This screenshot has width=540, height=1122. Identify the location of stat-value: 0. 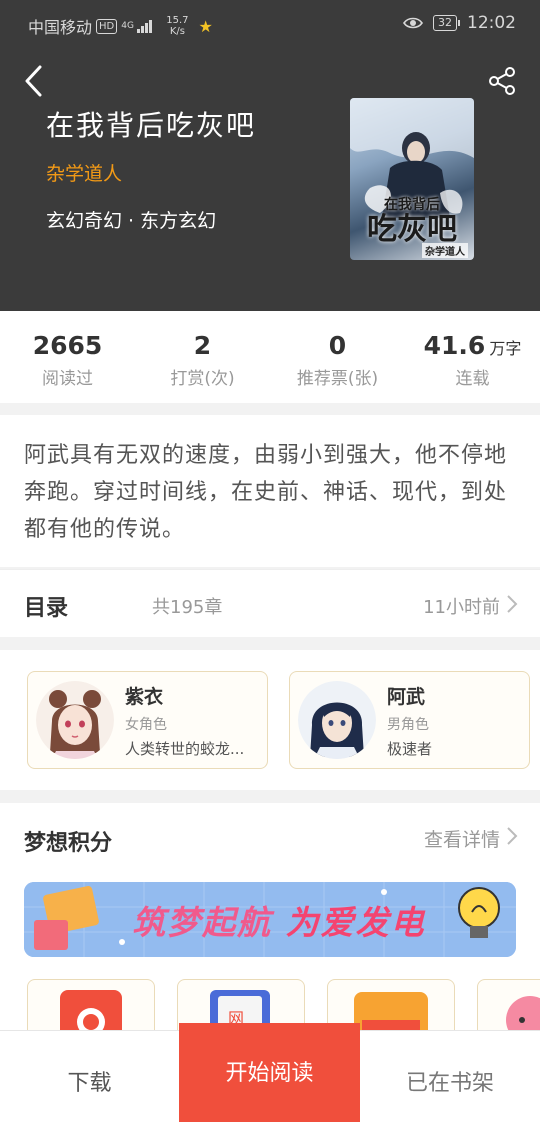
(337, 345).